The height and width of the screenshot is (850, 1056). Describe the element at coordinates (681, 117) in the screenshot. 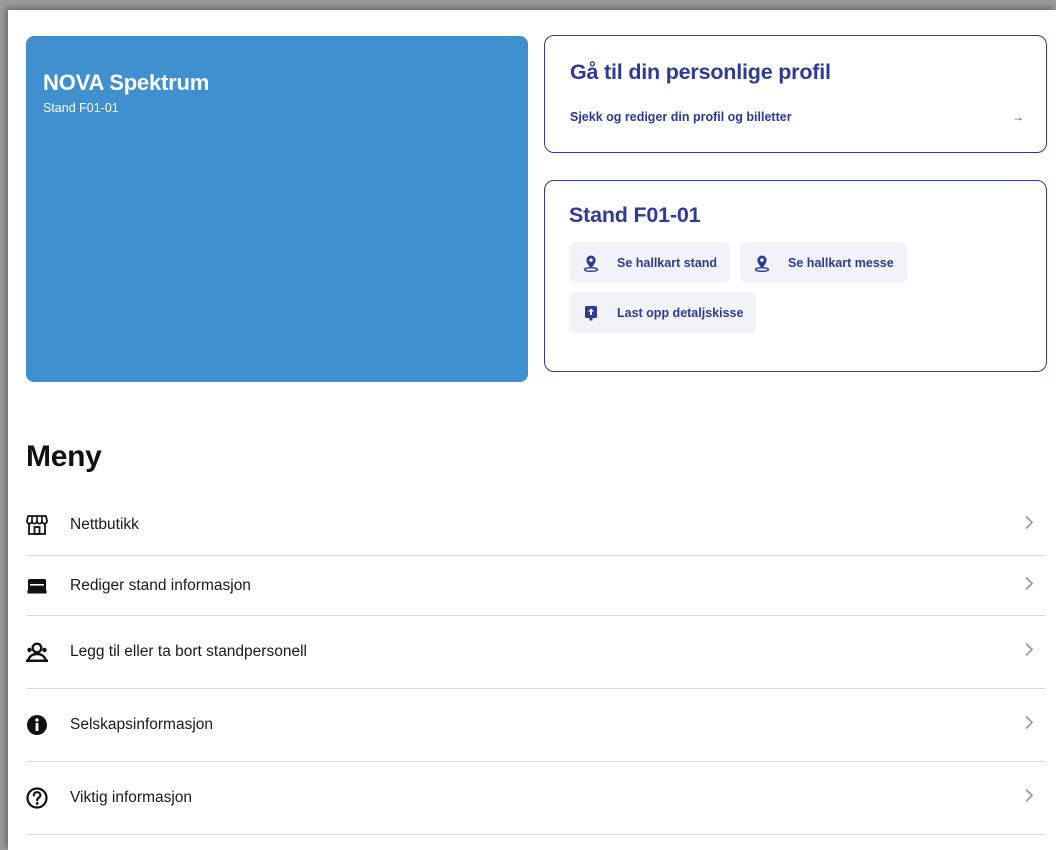

I see `profile-link-text: Sjekk og rediger din profil og billetter` at that location.